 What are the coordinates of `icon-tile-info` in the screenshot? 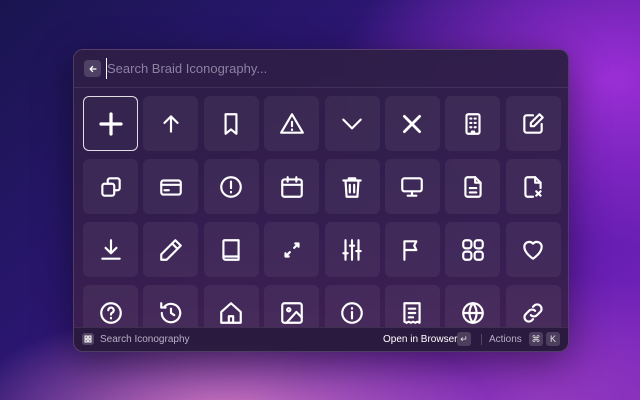 It's located at (352, 306).